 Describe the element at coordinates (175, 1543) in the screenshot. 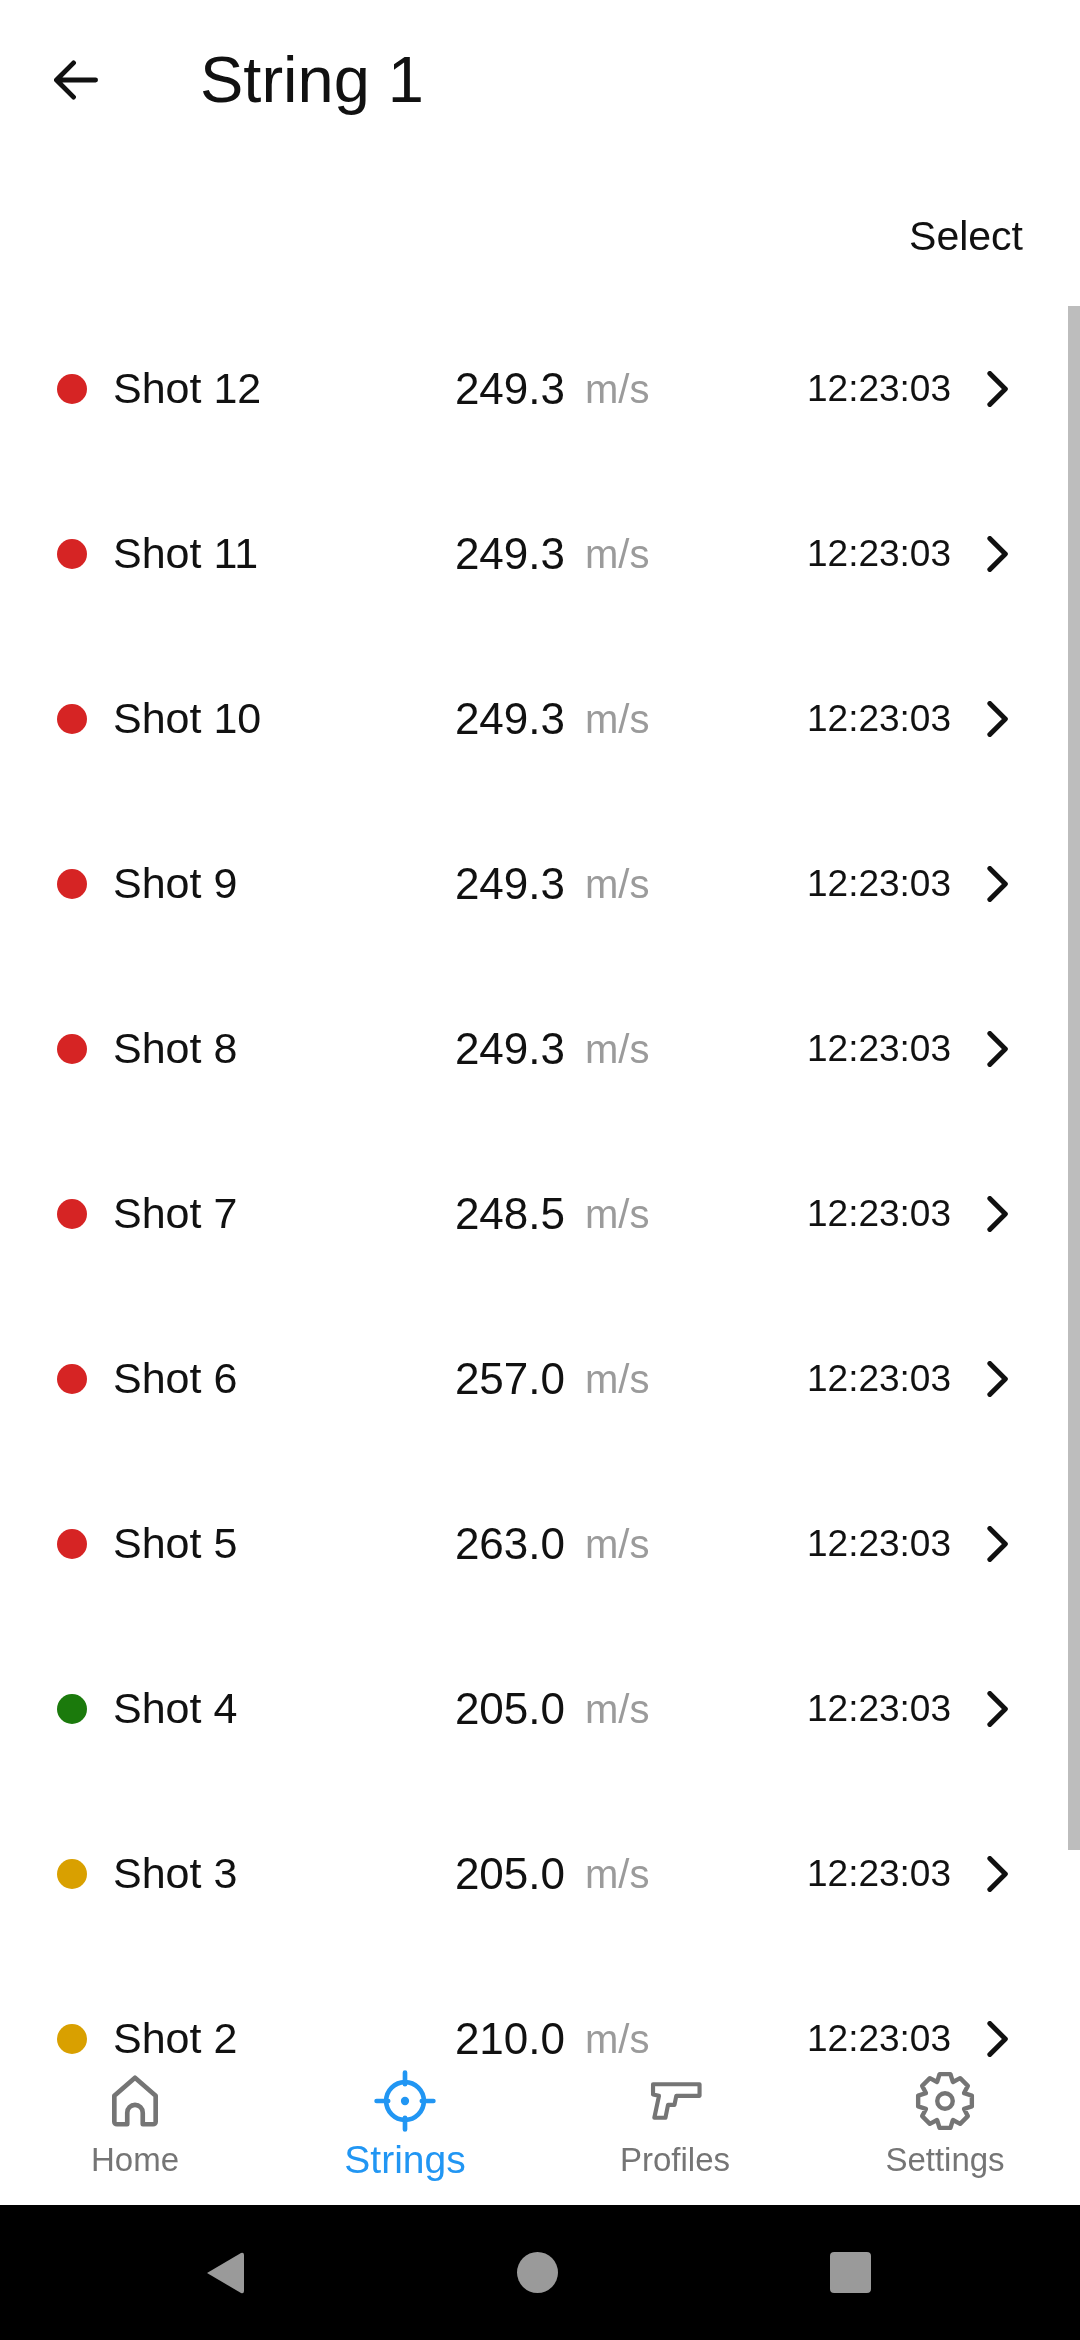

I see `shot-name: Shot 5` at that location.